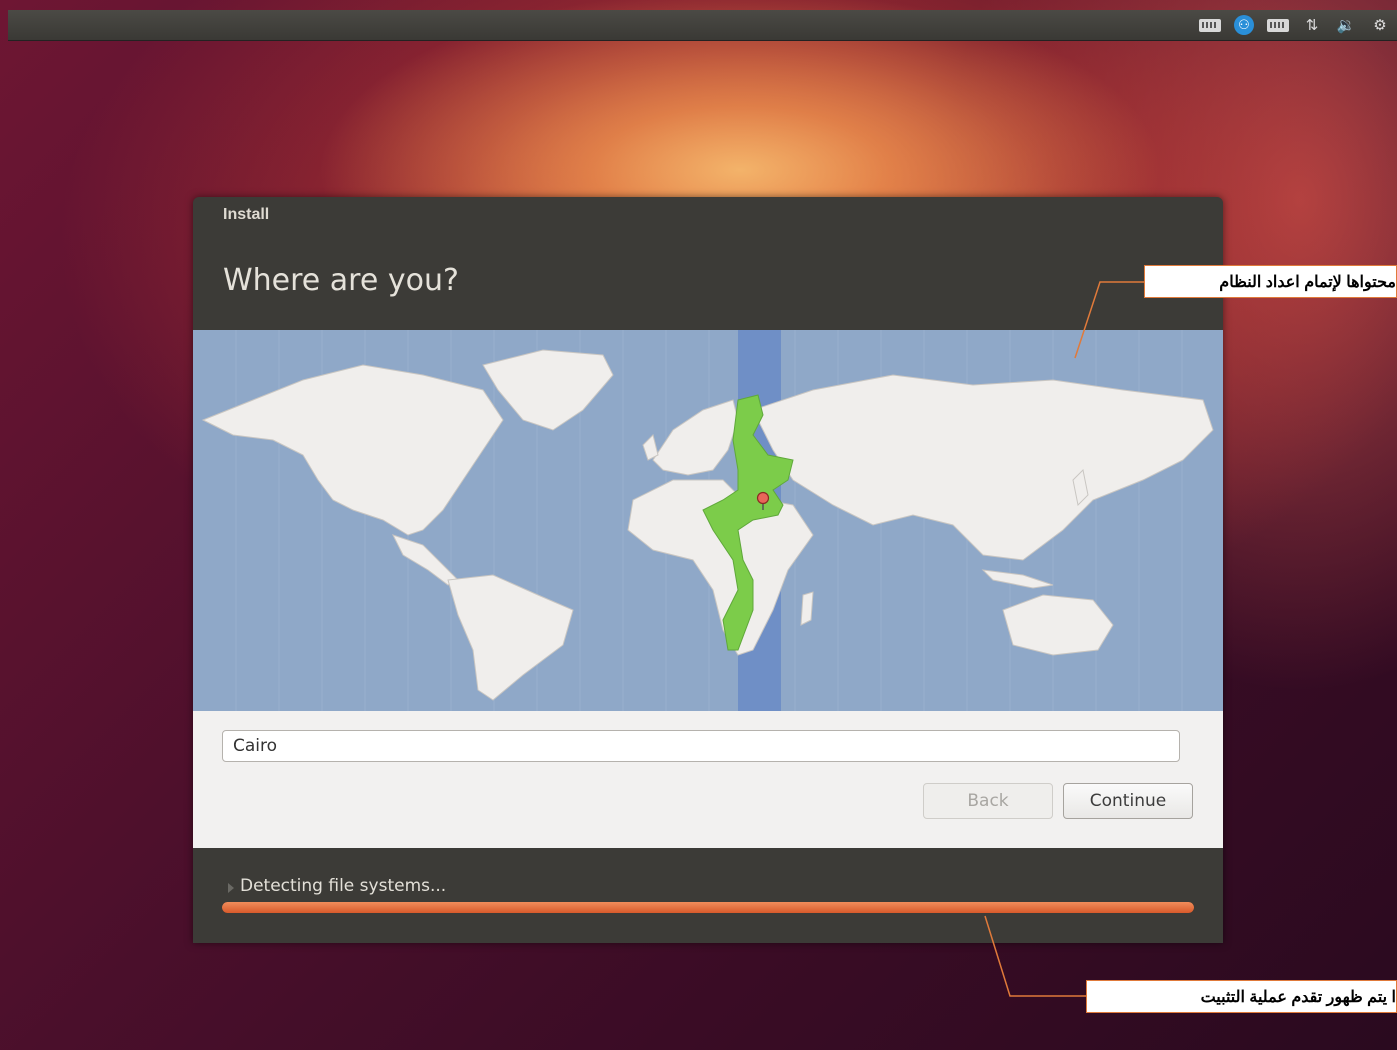 The width and height of the screenshot is (1397, 1050). I want to click on network-icon: ⇅, so click(1312, 25).